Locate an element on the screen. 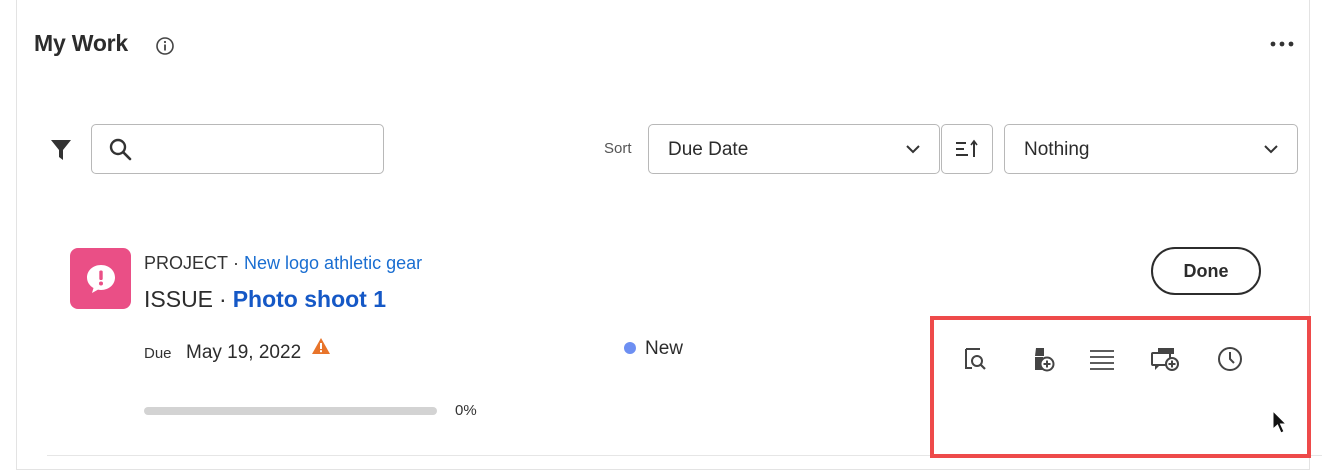 Image resolution: width=1326 pixels, height=470 pixels. sort-direction-button is located at coordinates (967, 149).